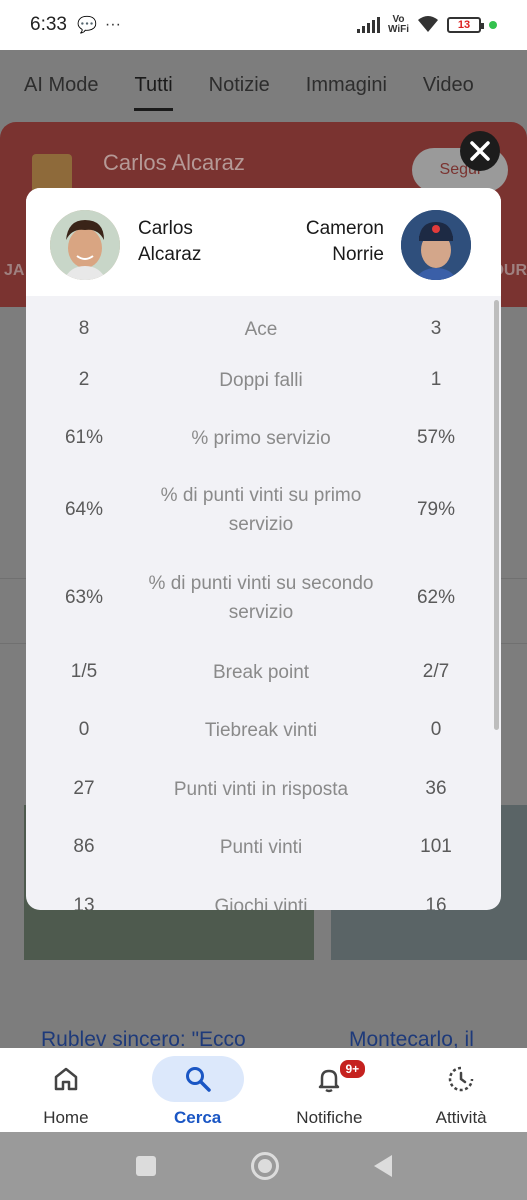  What do you see at coordinates (61, 85) in the screenshot?
I see `tab-ai-mode: AI Mode` at bounding box center [61, 85].